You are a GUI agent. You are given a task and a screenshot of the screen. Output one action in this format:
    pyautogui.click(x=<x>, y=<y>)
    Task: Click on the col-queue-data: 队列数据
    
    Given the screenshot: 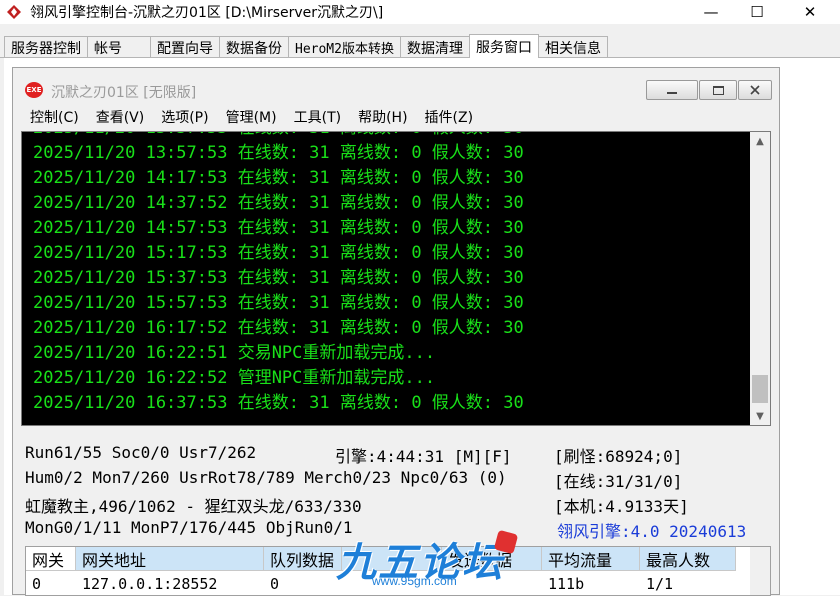 What is the action you would take?
    pyautogui.click(x=303, y=559)
    